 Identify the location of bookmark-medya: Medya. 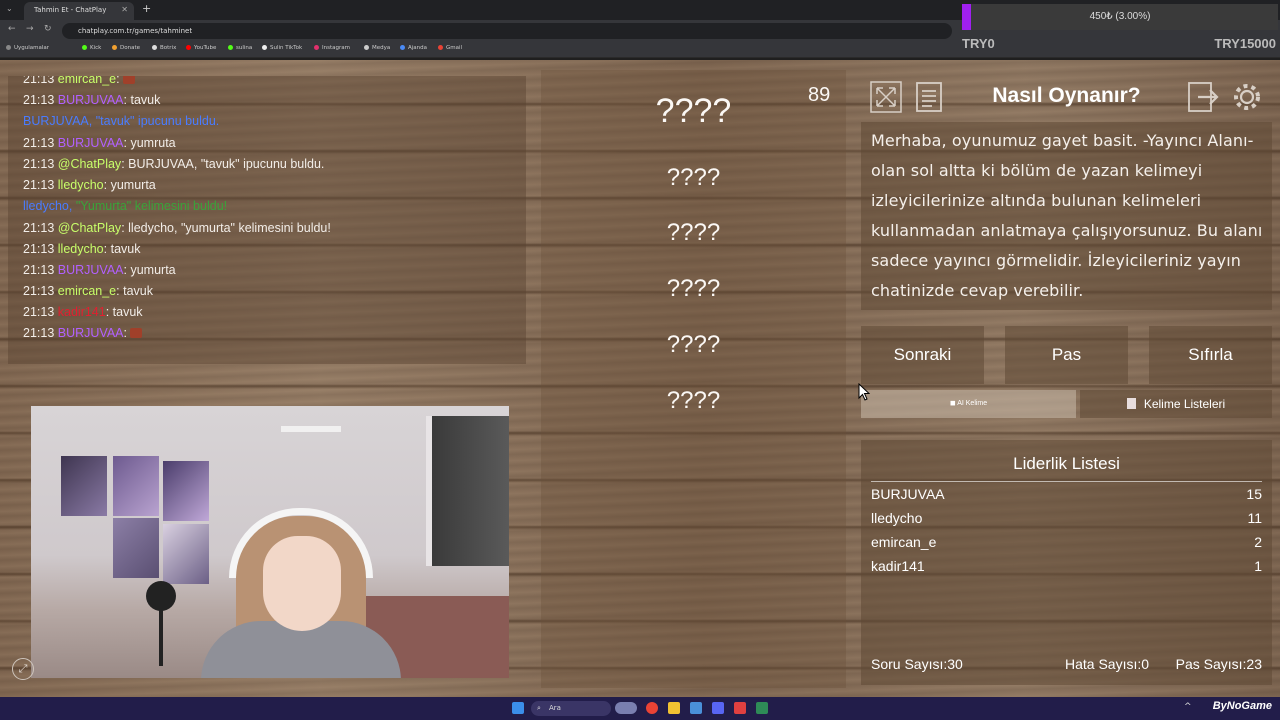
(377, 48).